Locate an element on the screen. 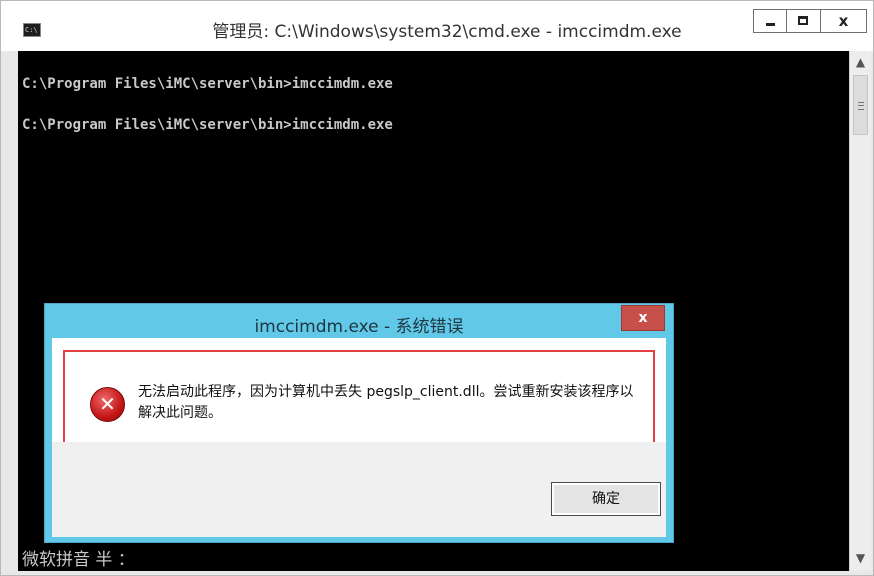  error-icon: ✕ is located at coordinates (107, 404).